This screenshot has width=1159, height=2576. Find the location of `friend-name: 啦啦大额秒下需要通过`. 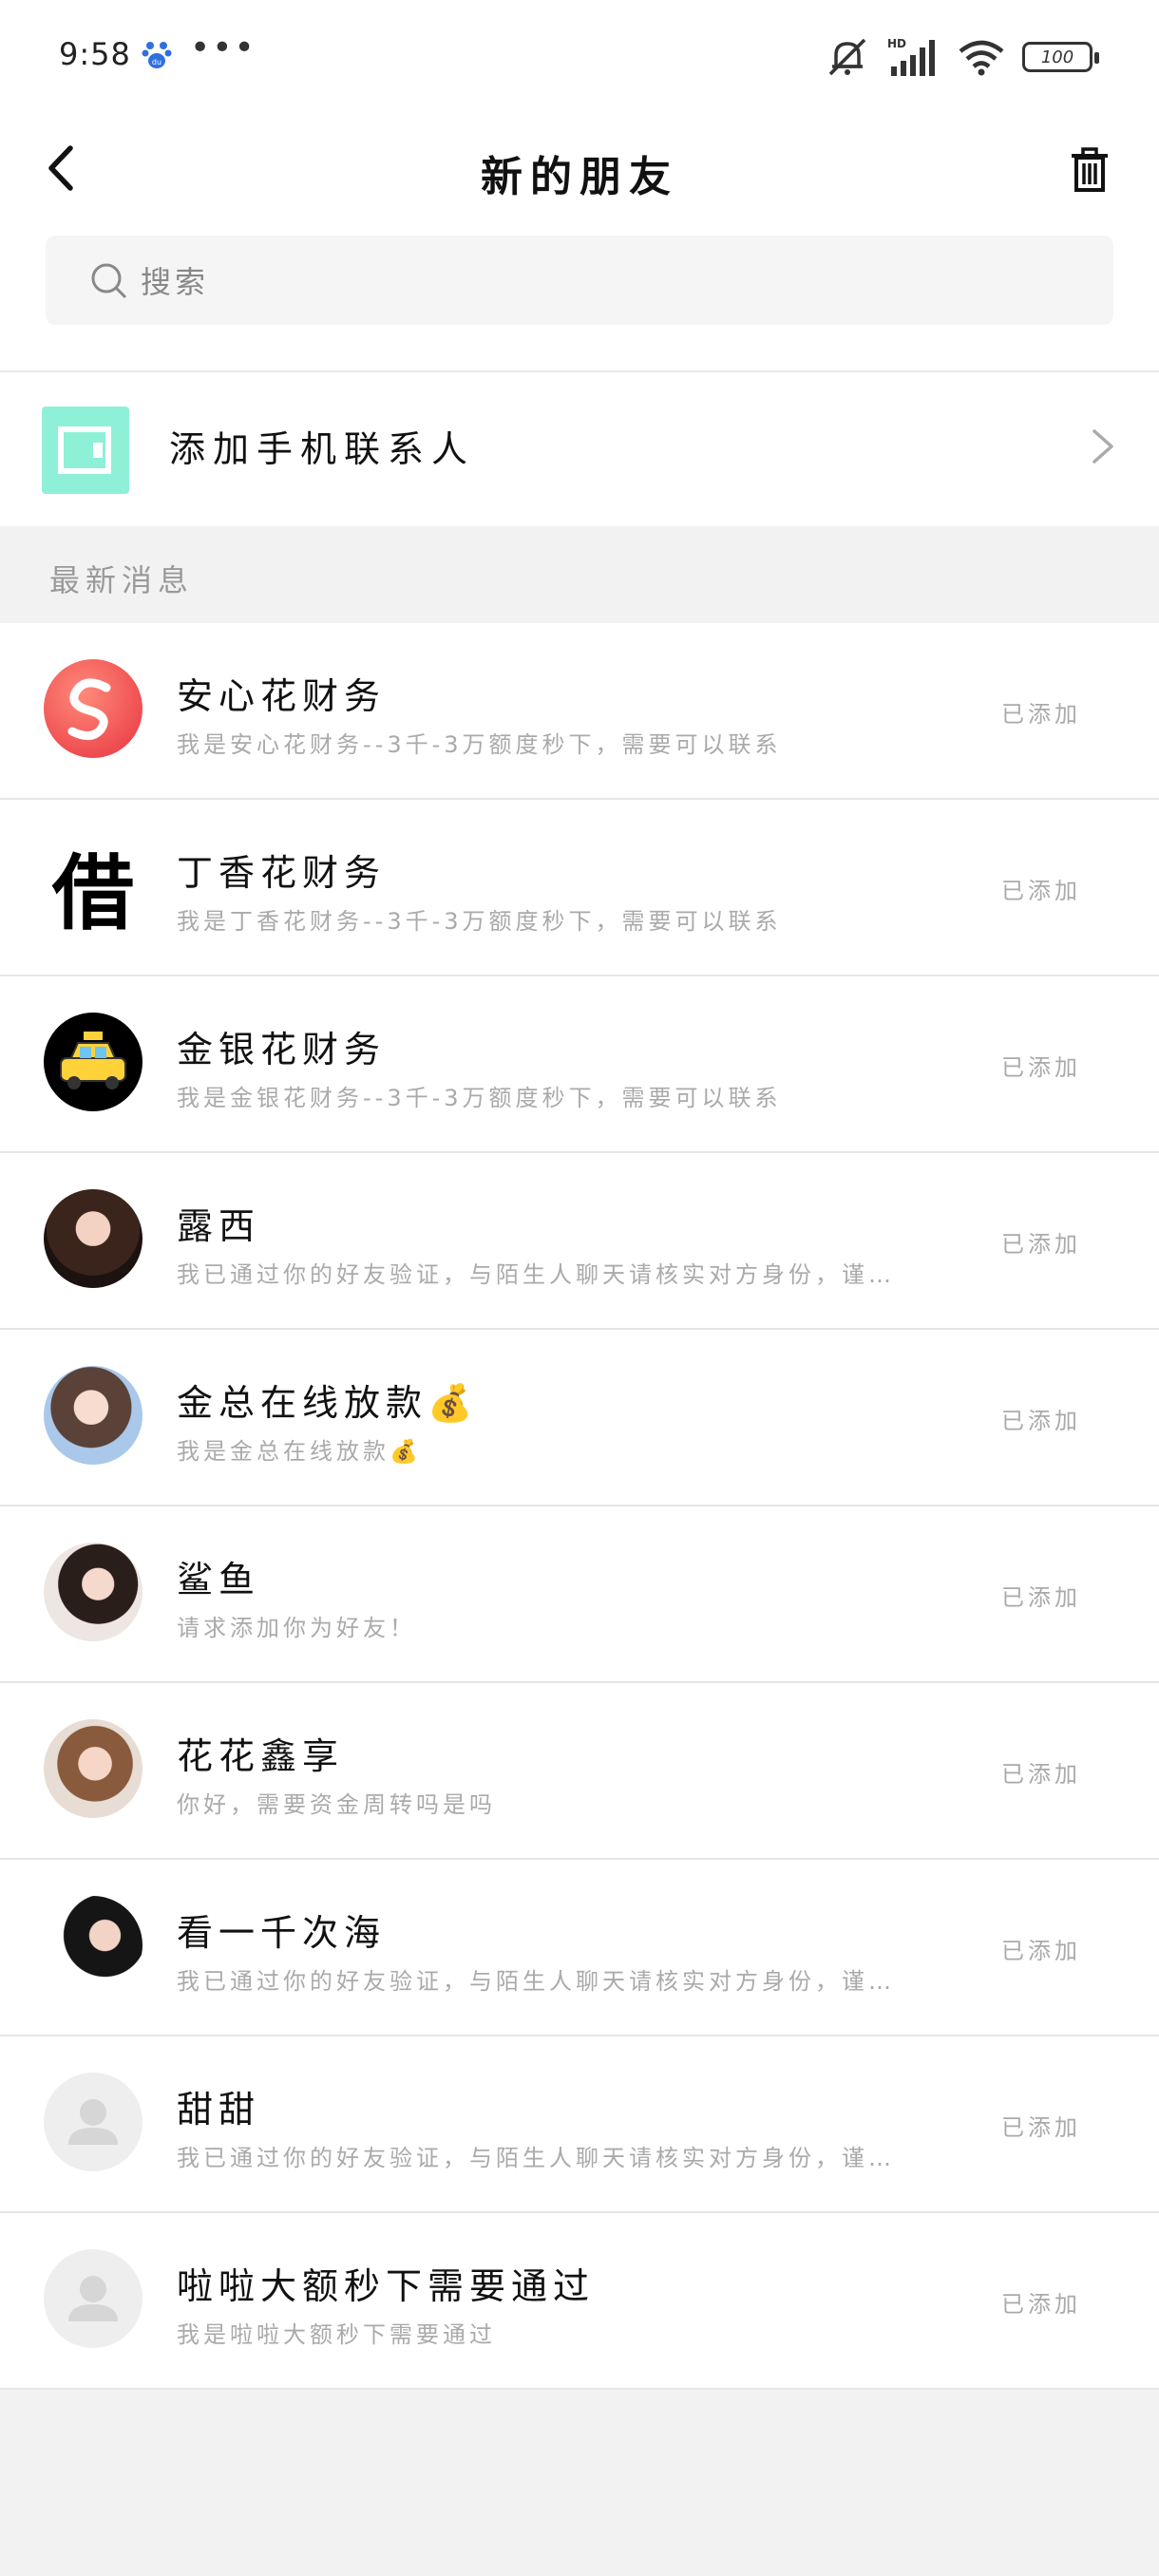

friend-name: 啦啦大额秒下需要通过 is located at coordinates (386, 2286).